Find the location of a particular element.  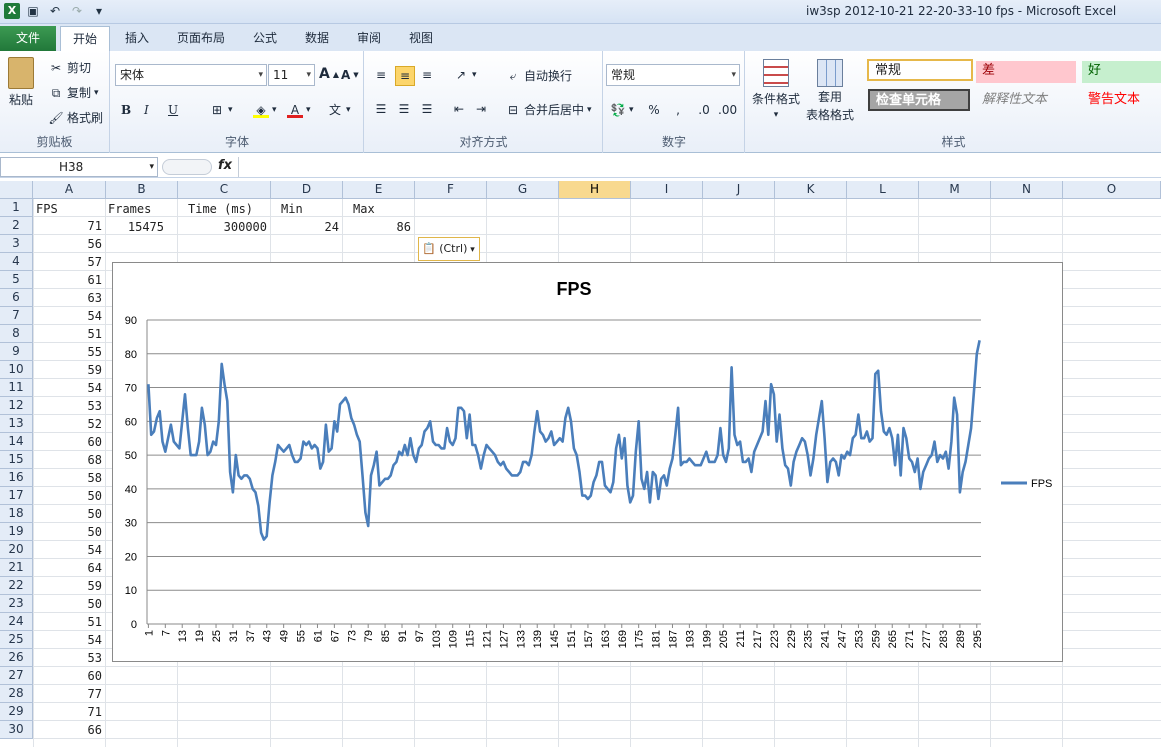

row-header-17: 17 is located at coordinates (16, 496).